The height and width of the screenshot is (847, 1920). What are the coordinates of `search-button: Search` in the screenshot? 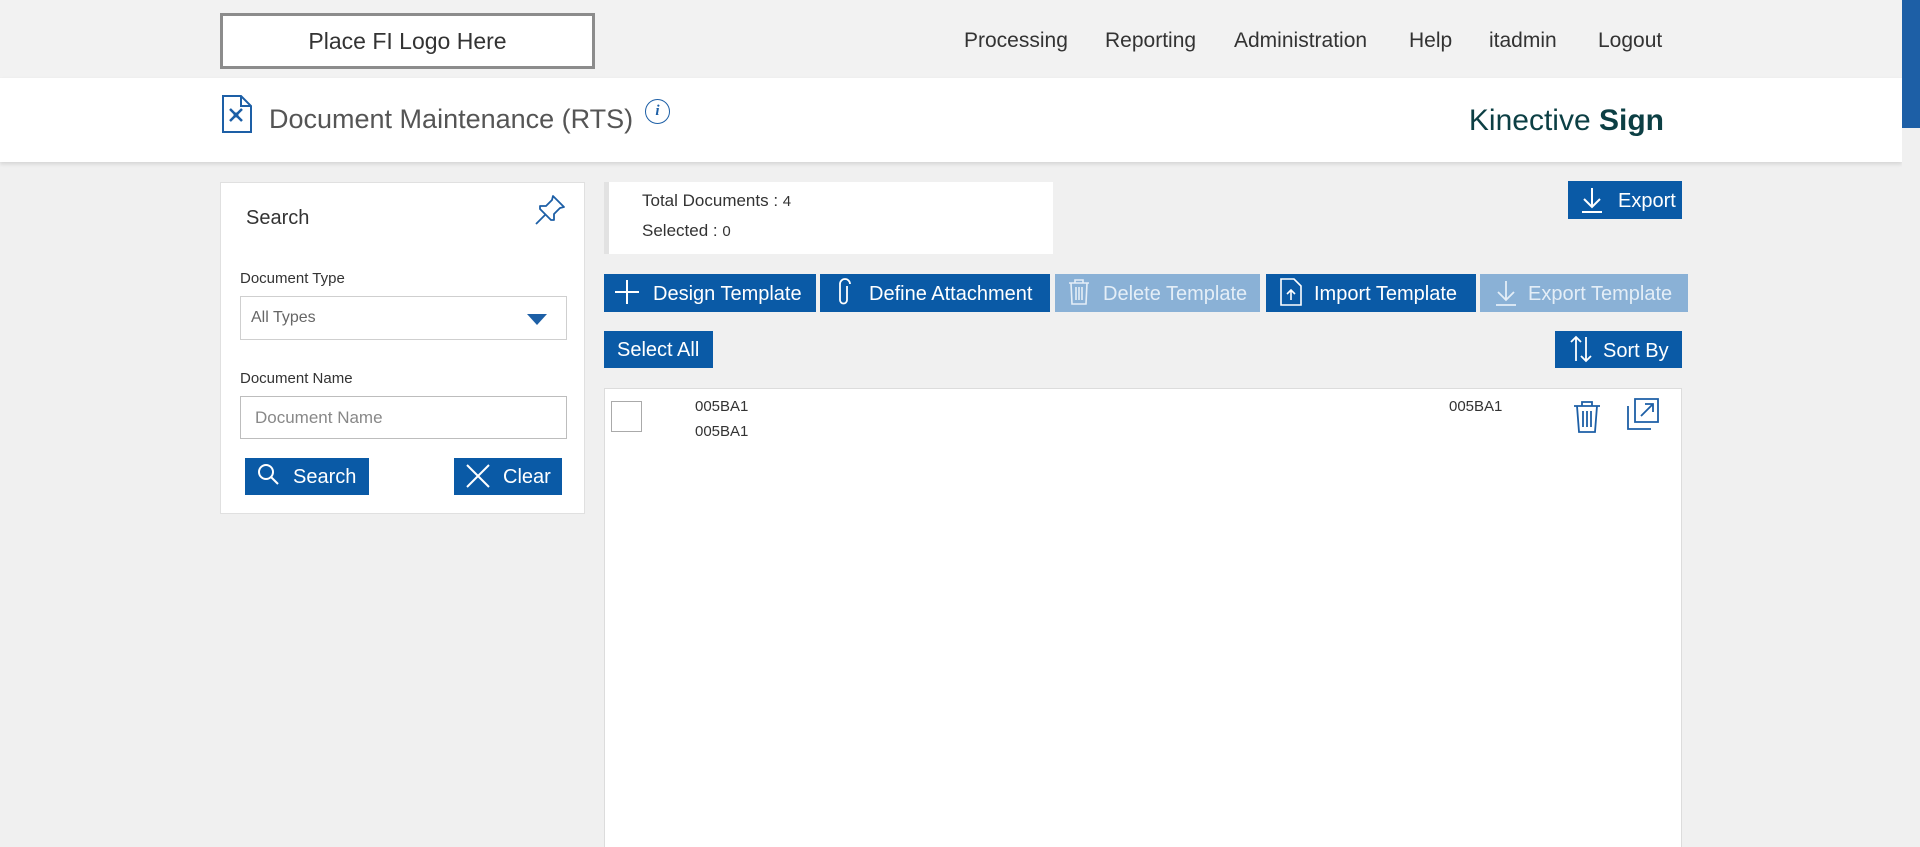 It's located at (307, 476).